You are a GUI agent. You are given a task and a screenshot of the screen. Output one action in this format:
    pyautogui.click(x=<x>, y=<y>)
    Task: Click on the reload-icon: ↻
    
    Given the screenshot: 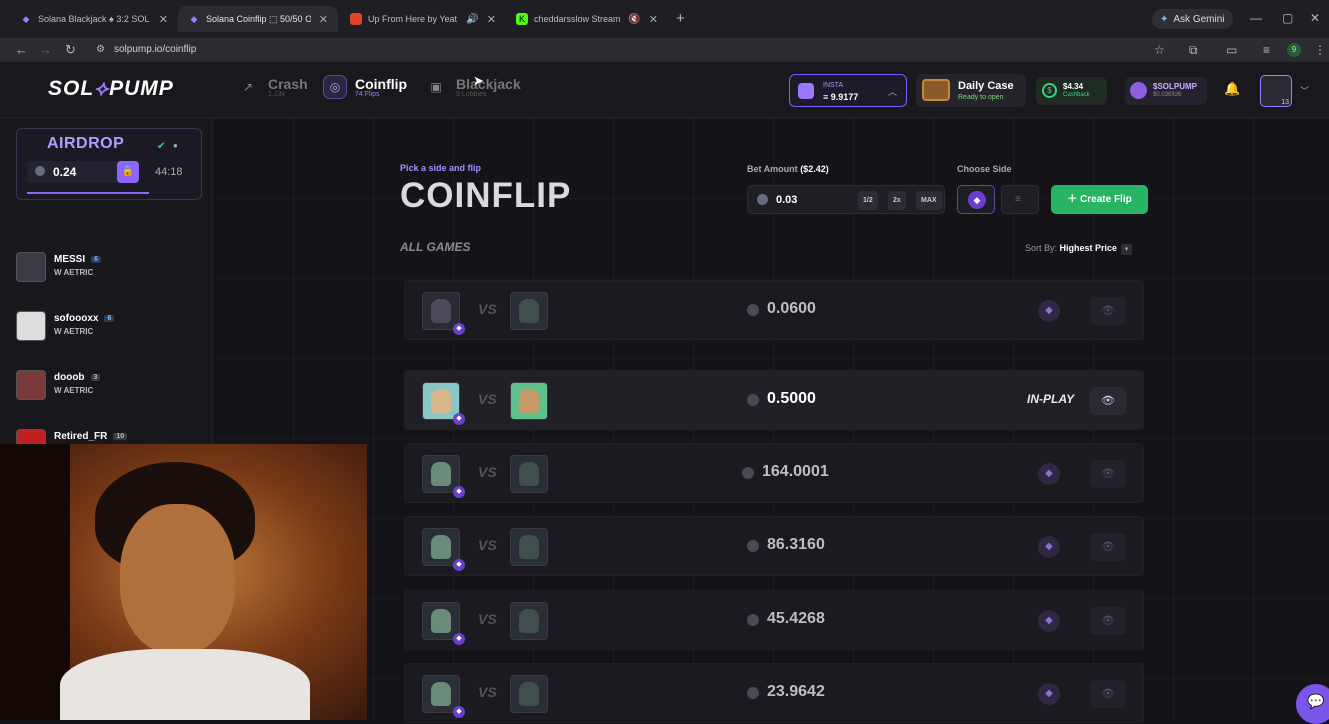 What is the action you would take?
    pyautogui.click(x=70, y=50)
    